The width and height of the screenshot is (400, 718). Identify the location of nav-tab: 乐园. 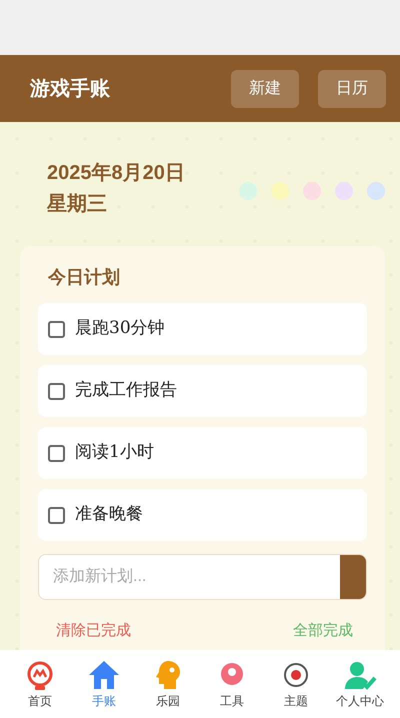
(168, 684).